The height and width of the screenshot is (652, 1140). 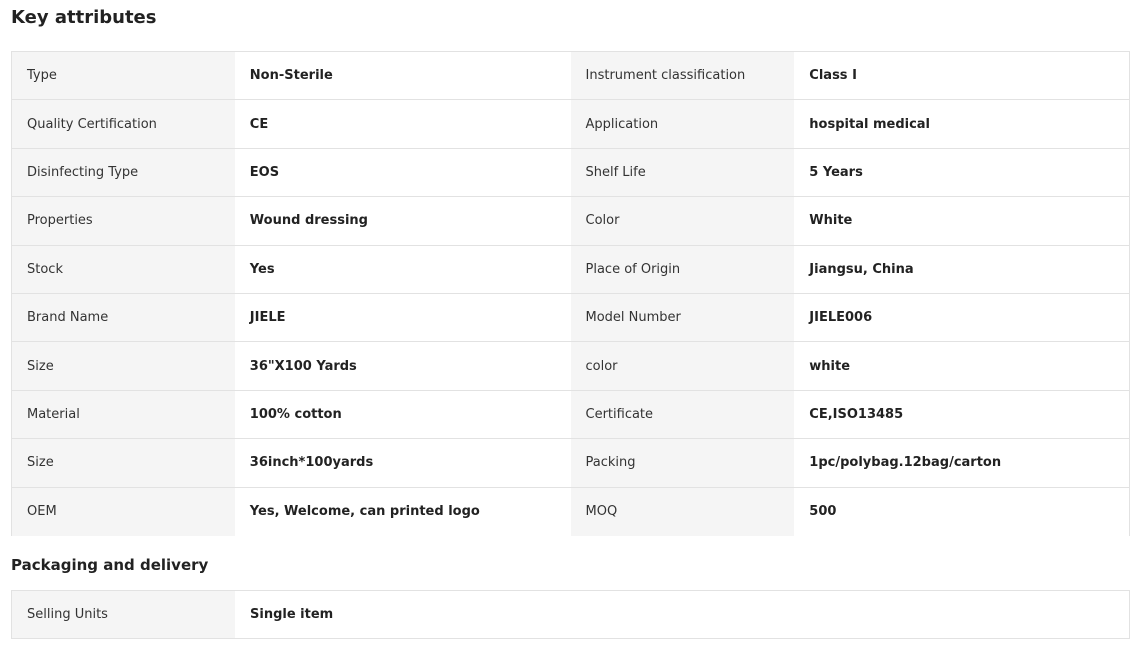 What do you see at coordinates (682, 366) in the screenshot?
I see `attribute-label: color` at bounding box center [682, 366].